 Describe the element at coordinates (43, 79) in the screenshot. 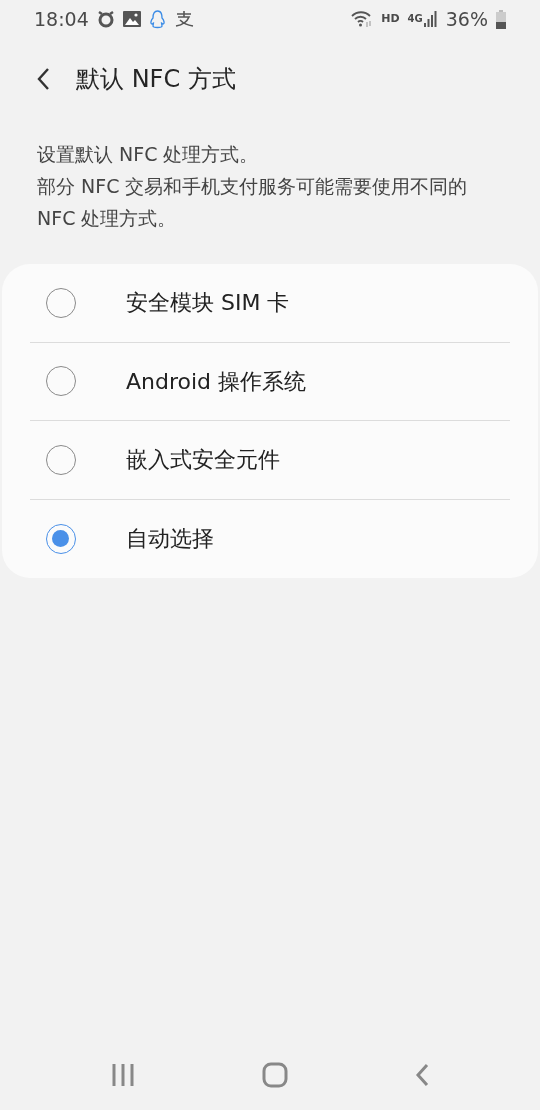

I see `back-icon` at that location.